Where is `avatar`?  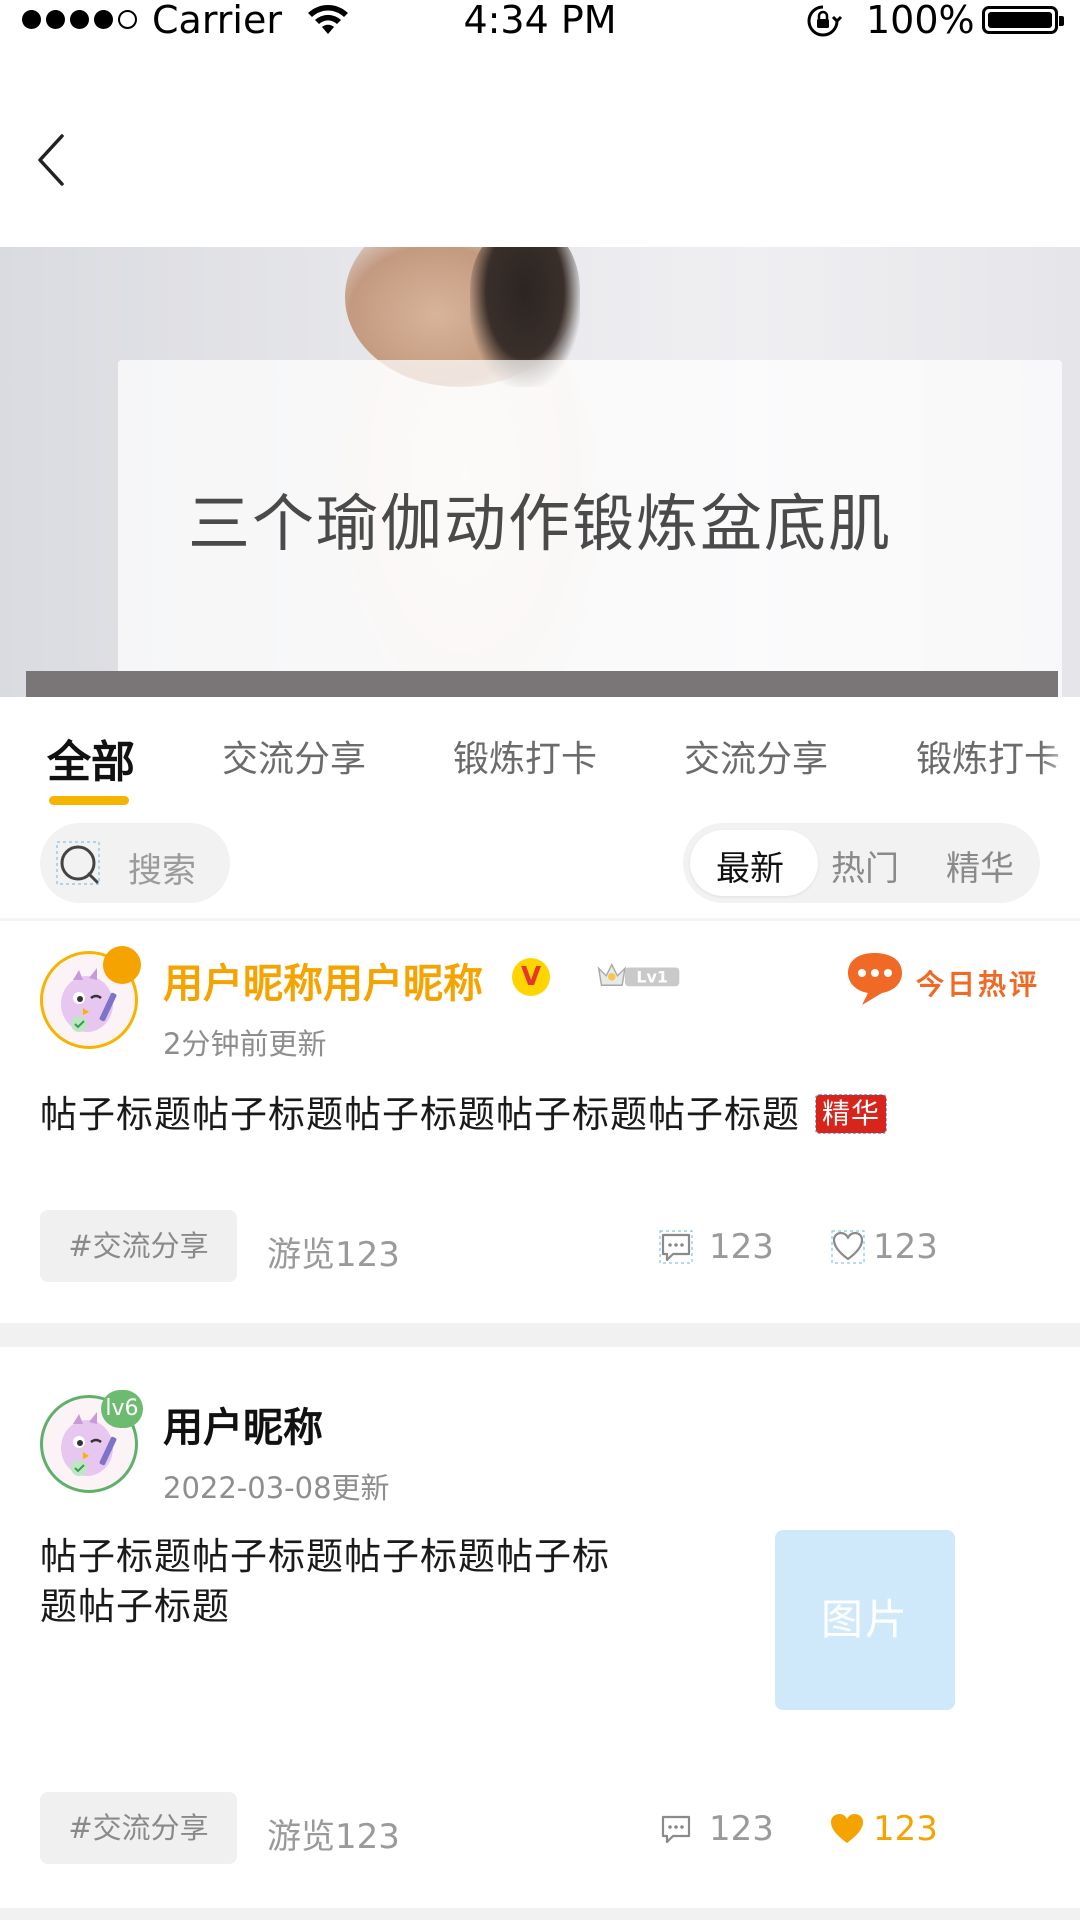
avatar is located at coordinates (90, 997).